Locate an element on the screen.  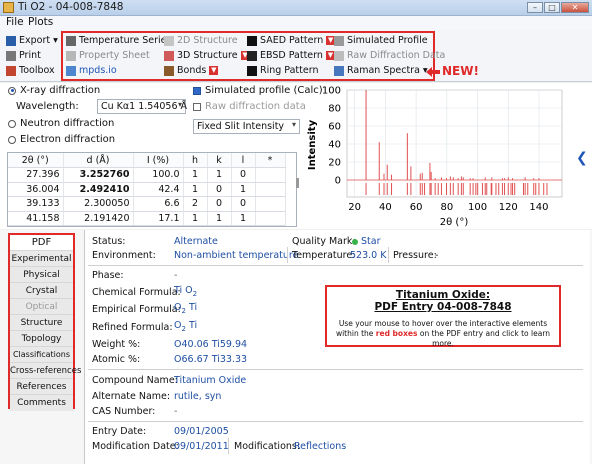
sidebar-item-topology: Topology is located at coordinates (41, 339).